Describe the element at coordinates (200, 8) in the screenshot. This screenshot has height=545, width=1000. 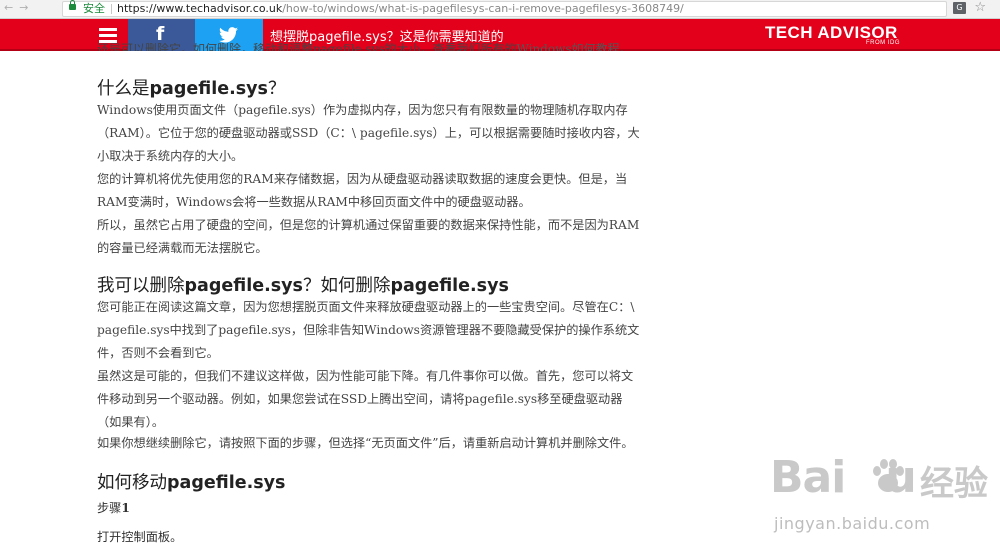
I see `url-host: https://www.techadvisor.co.uk` at that location.